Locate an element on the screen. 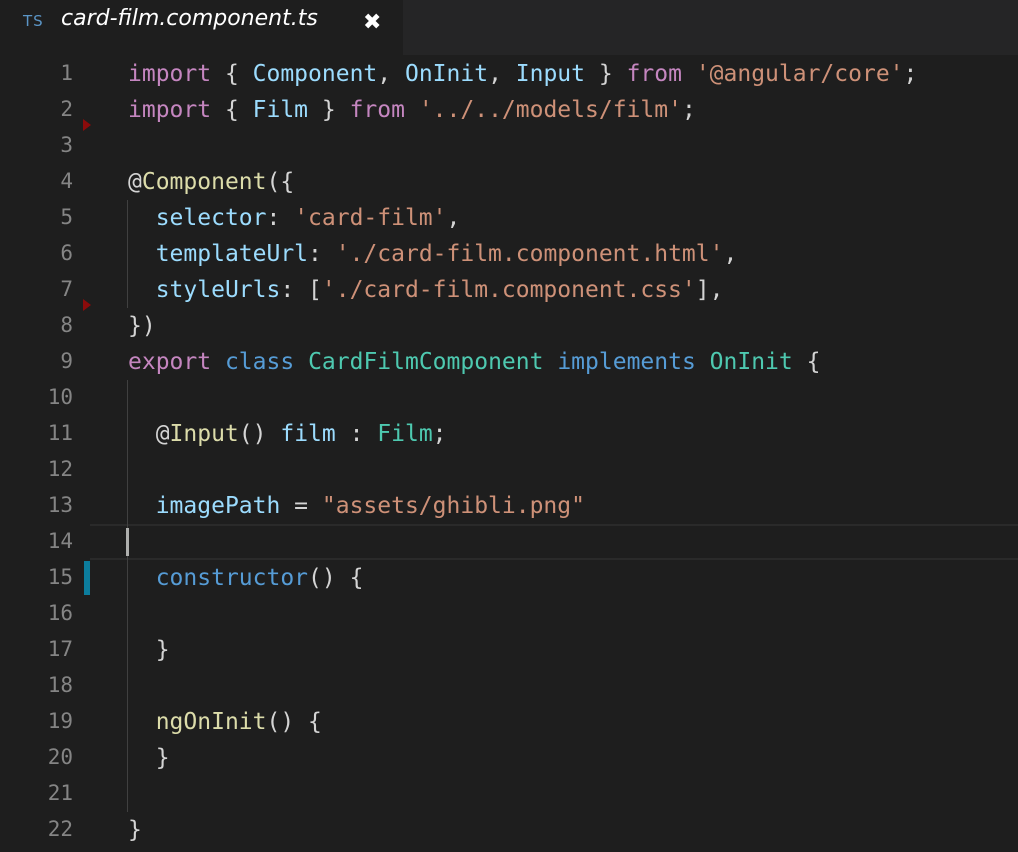 Image resolution: width=1018 pixels, height=852 pixels. code-line: 16 is located at coordinates (509, 614).